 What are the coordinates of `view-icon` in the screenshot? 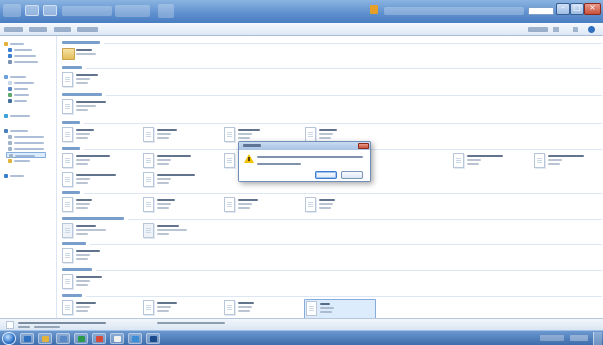 It's located at (556, 29).